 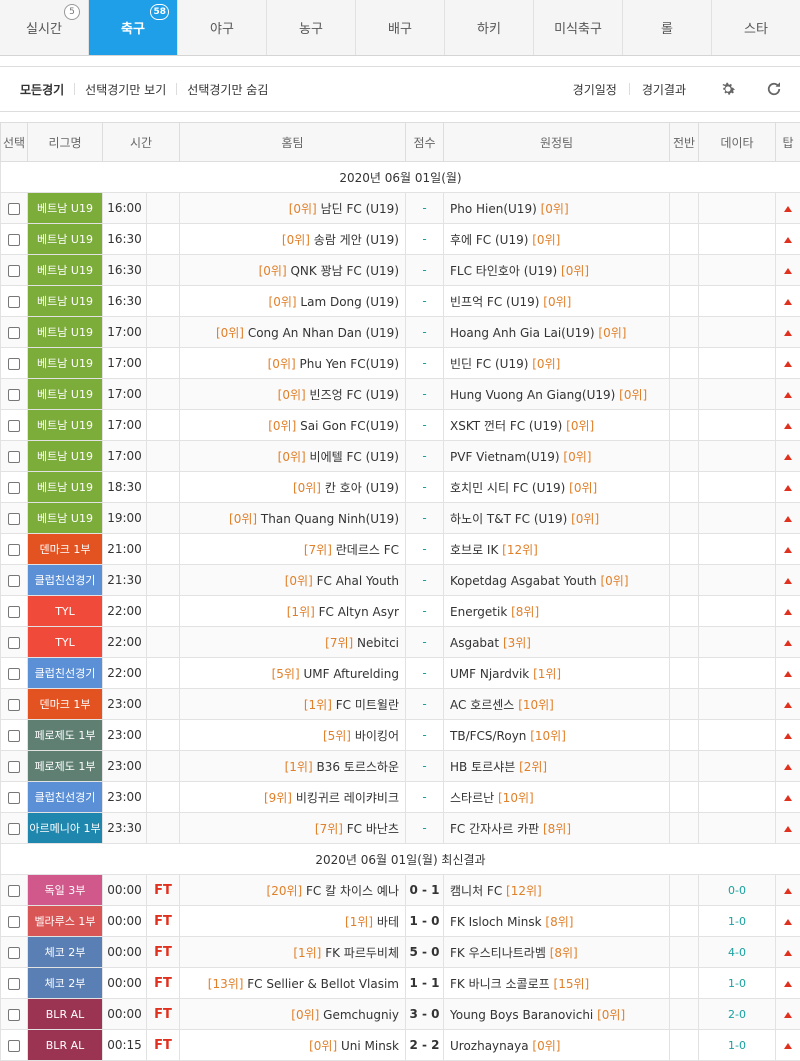 I want to click on home-team: [5위] UMF Afturelding, so click(x=293, y=673).